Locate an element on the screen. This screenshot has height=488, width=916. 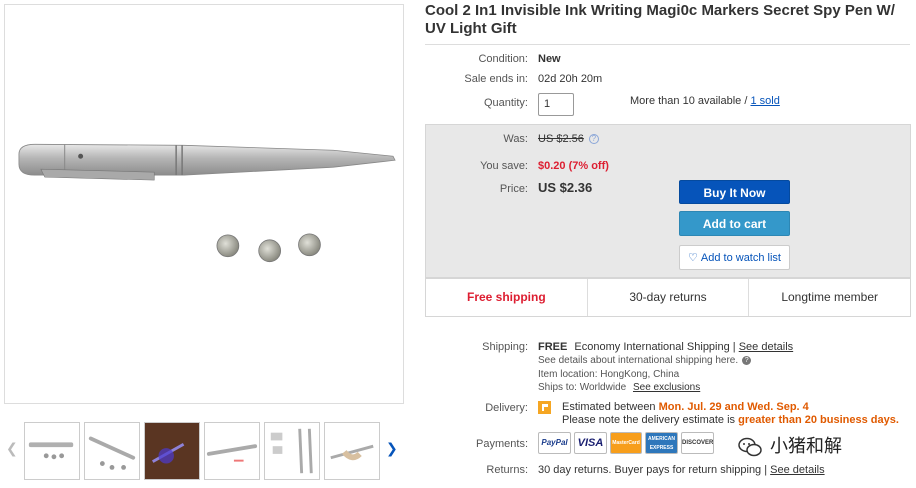
watermark-text: 小猪和解 is located at coordinates (806, 446).